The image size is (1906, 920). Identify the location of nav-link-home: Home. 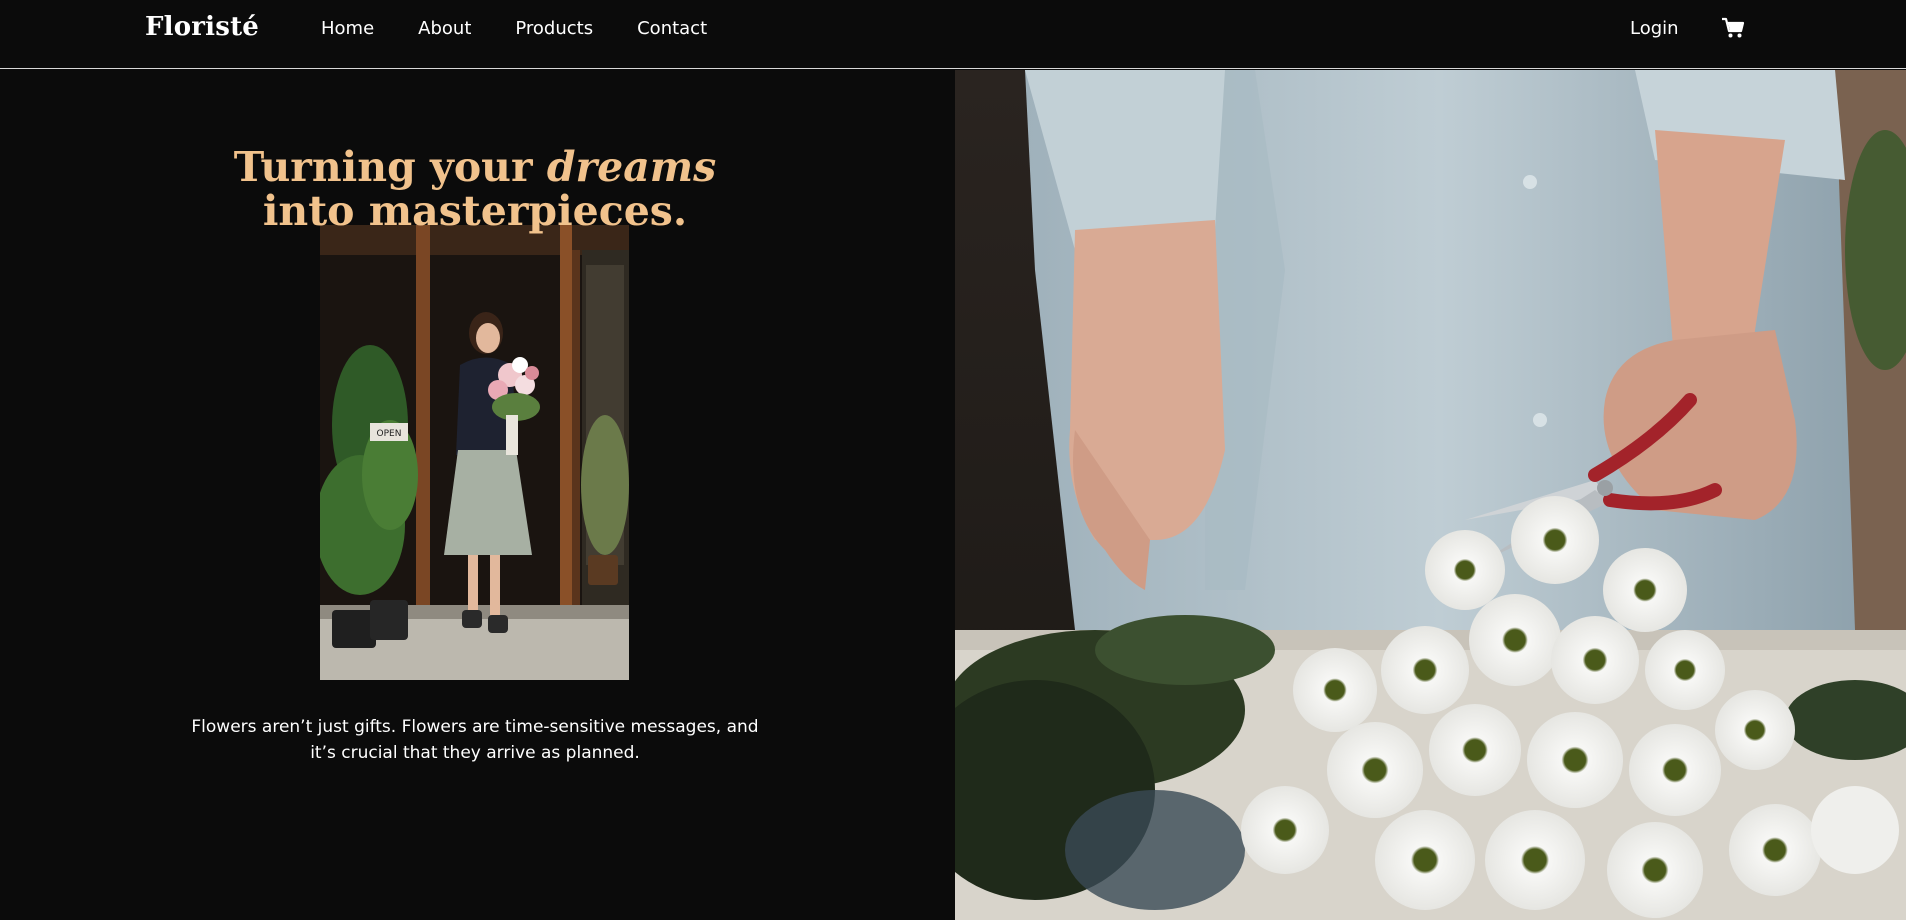
(347, 29).